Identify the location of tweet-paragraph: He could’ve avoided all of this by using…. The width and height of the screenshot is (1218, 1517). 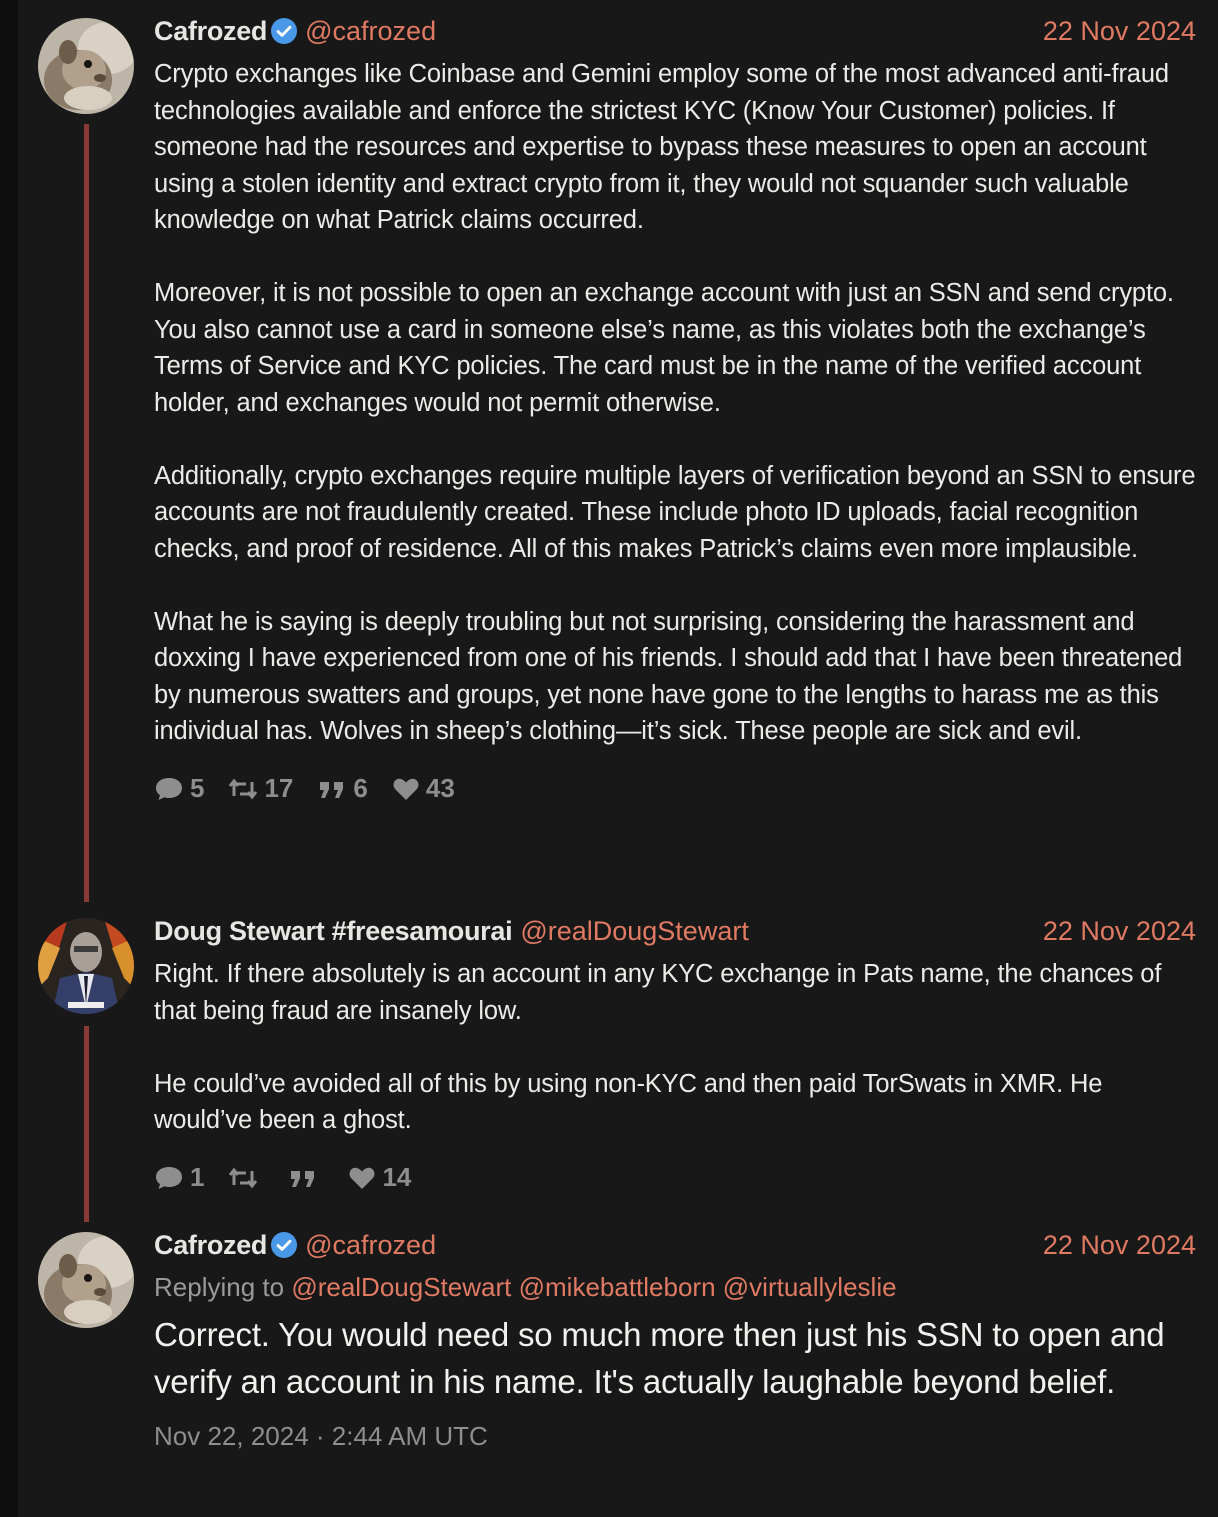
(628, 1102).